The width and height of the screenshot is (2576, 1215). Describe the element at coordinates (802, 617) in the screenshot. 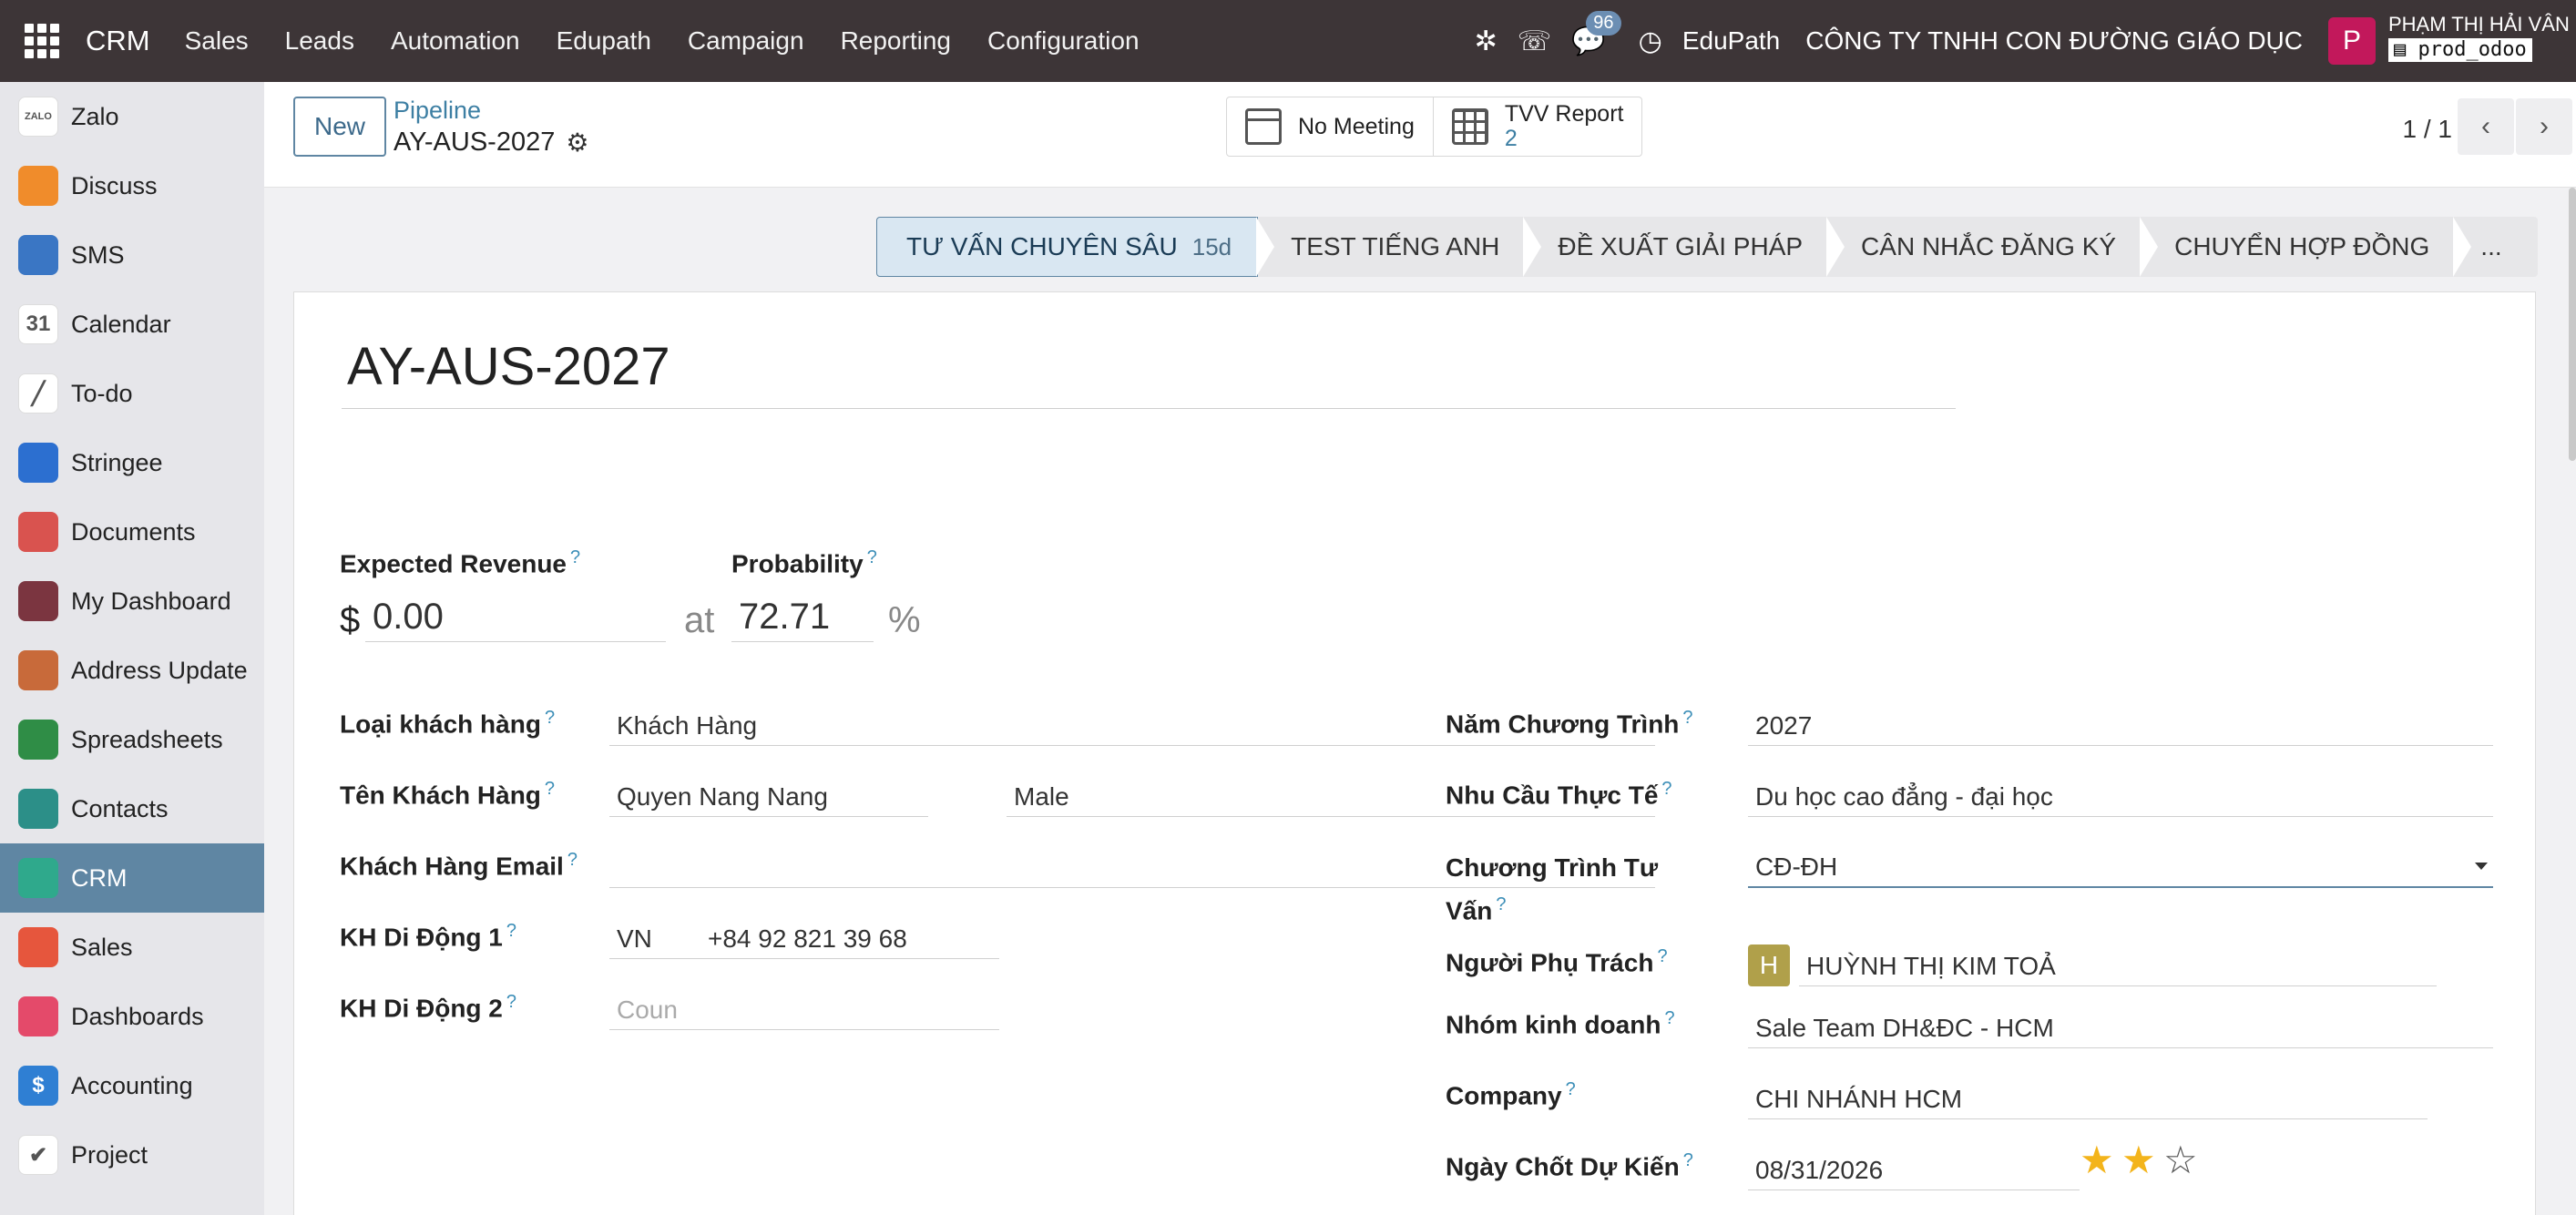

I see `probability-input: 72.71` at that location.